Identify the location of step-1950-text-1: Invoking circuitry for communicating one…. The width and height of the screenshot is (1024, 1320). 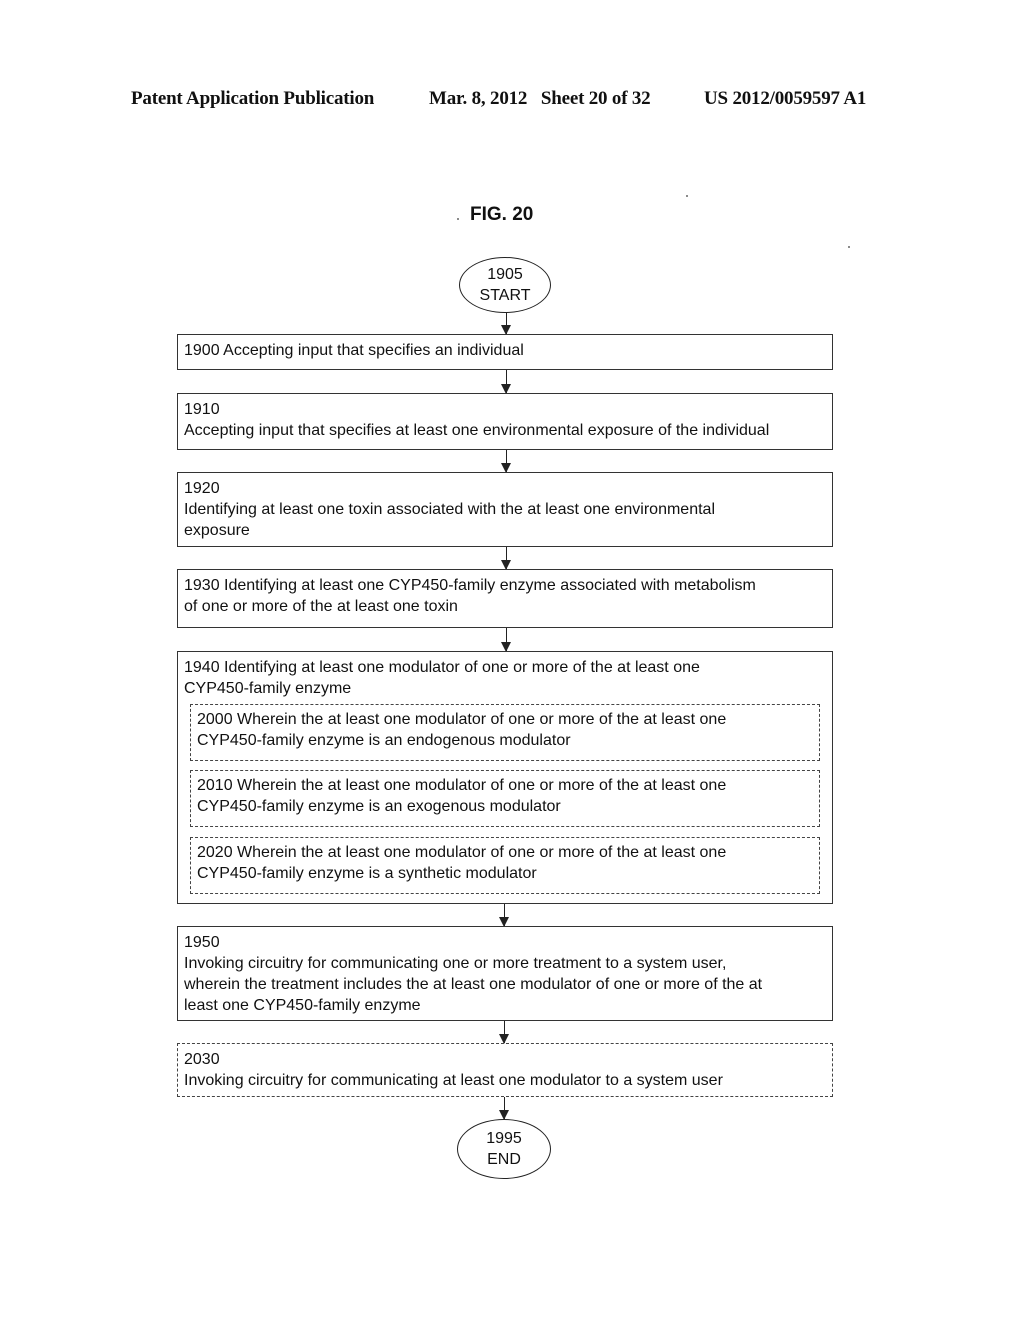
(455, 963).